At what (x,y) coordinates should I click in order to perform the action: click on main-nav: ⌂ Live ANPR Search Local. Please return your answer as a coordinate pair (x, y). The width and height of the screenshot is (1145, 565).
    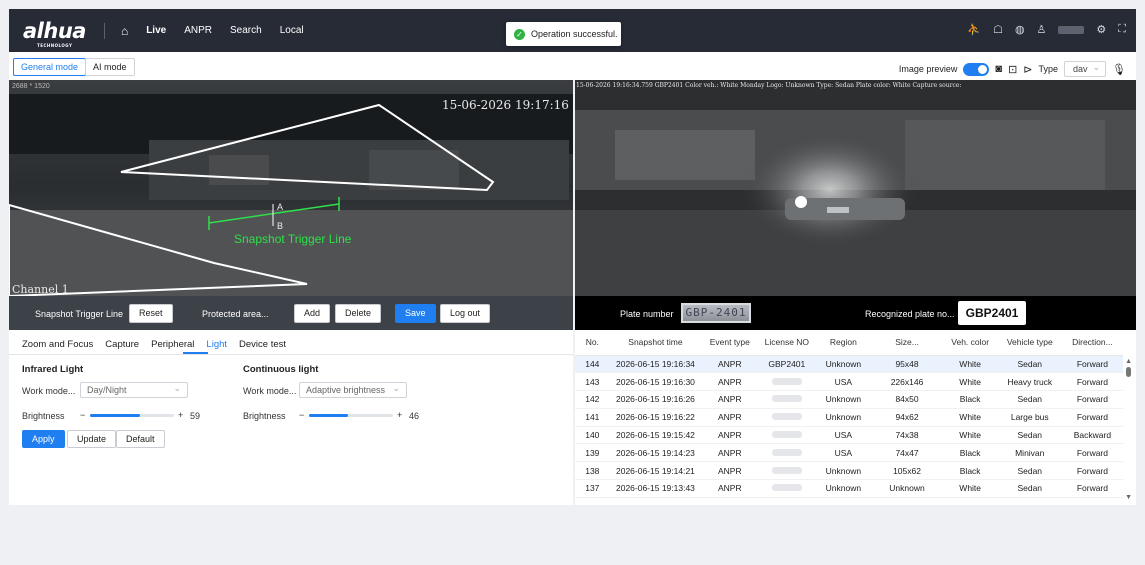
    Looking at the image, I should click on (212, 31).